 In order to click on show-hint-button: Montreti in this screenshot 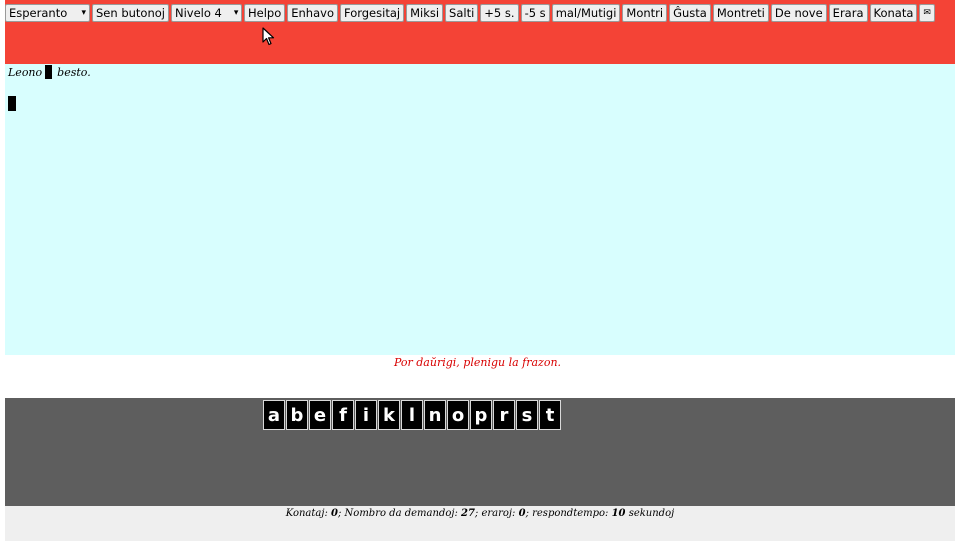, I will do `click(740, 13)`.